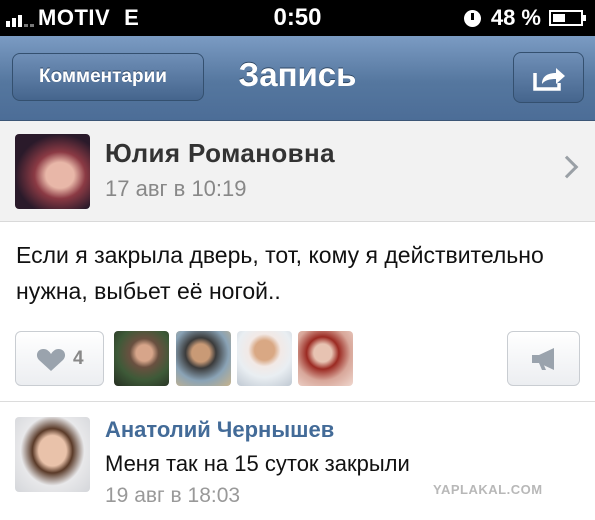 The image size is (595, 520). I want to click on post-author-name: Юлия Романовна, so click(220, 153).